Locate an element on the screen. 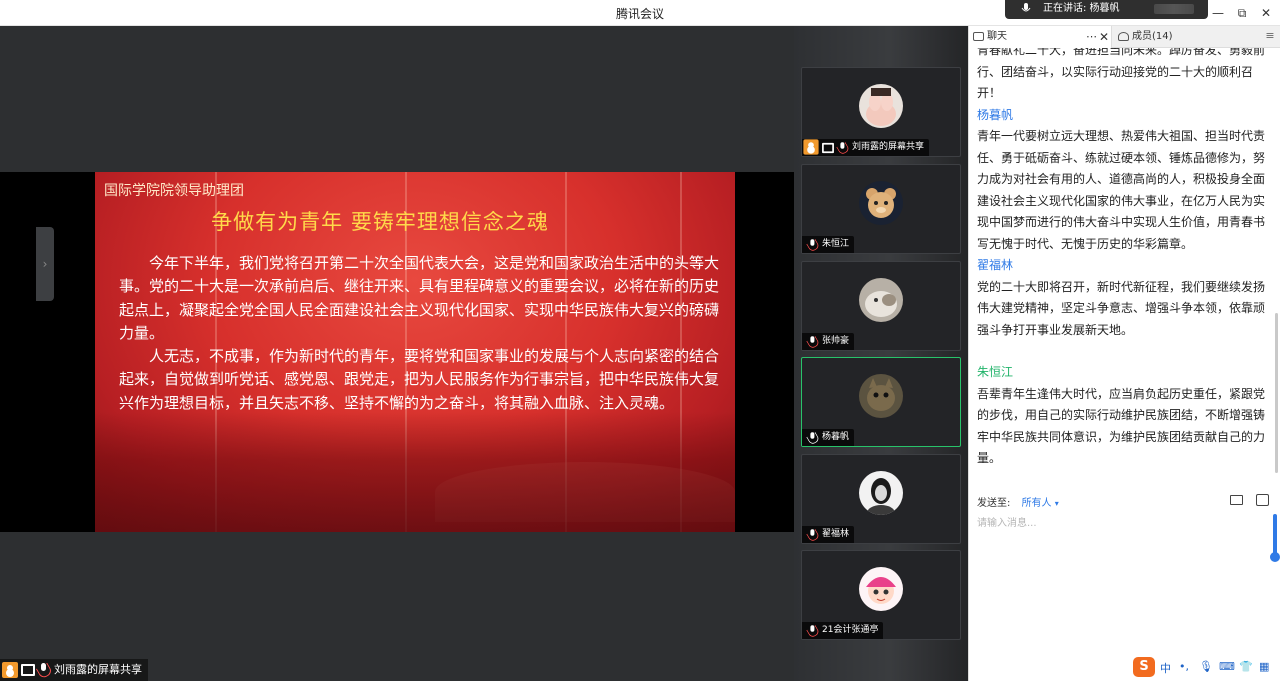  screen-share-label: 刘雨露的屏幕共享 is located at coordinates (74, 670).